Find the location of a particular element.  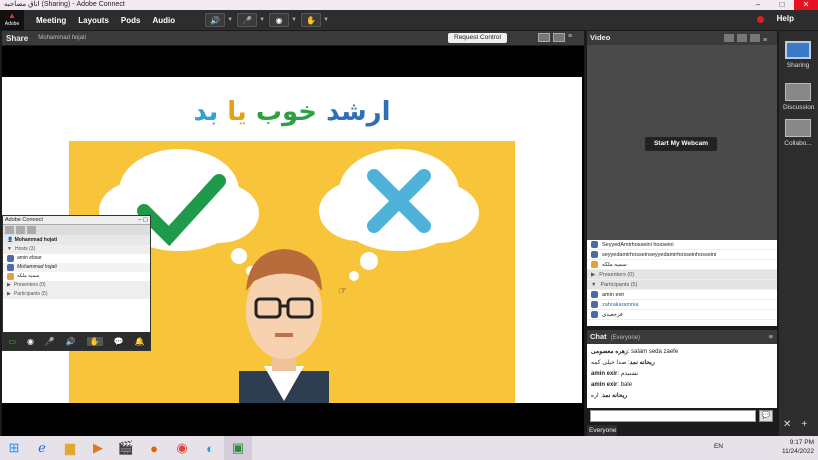

list-item: SeyyedAmirhosseini hosseini is located at coordinates (682, 245).